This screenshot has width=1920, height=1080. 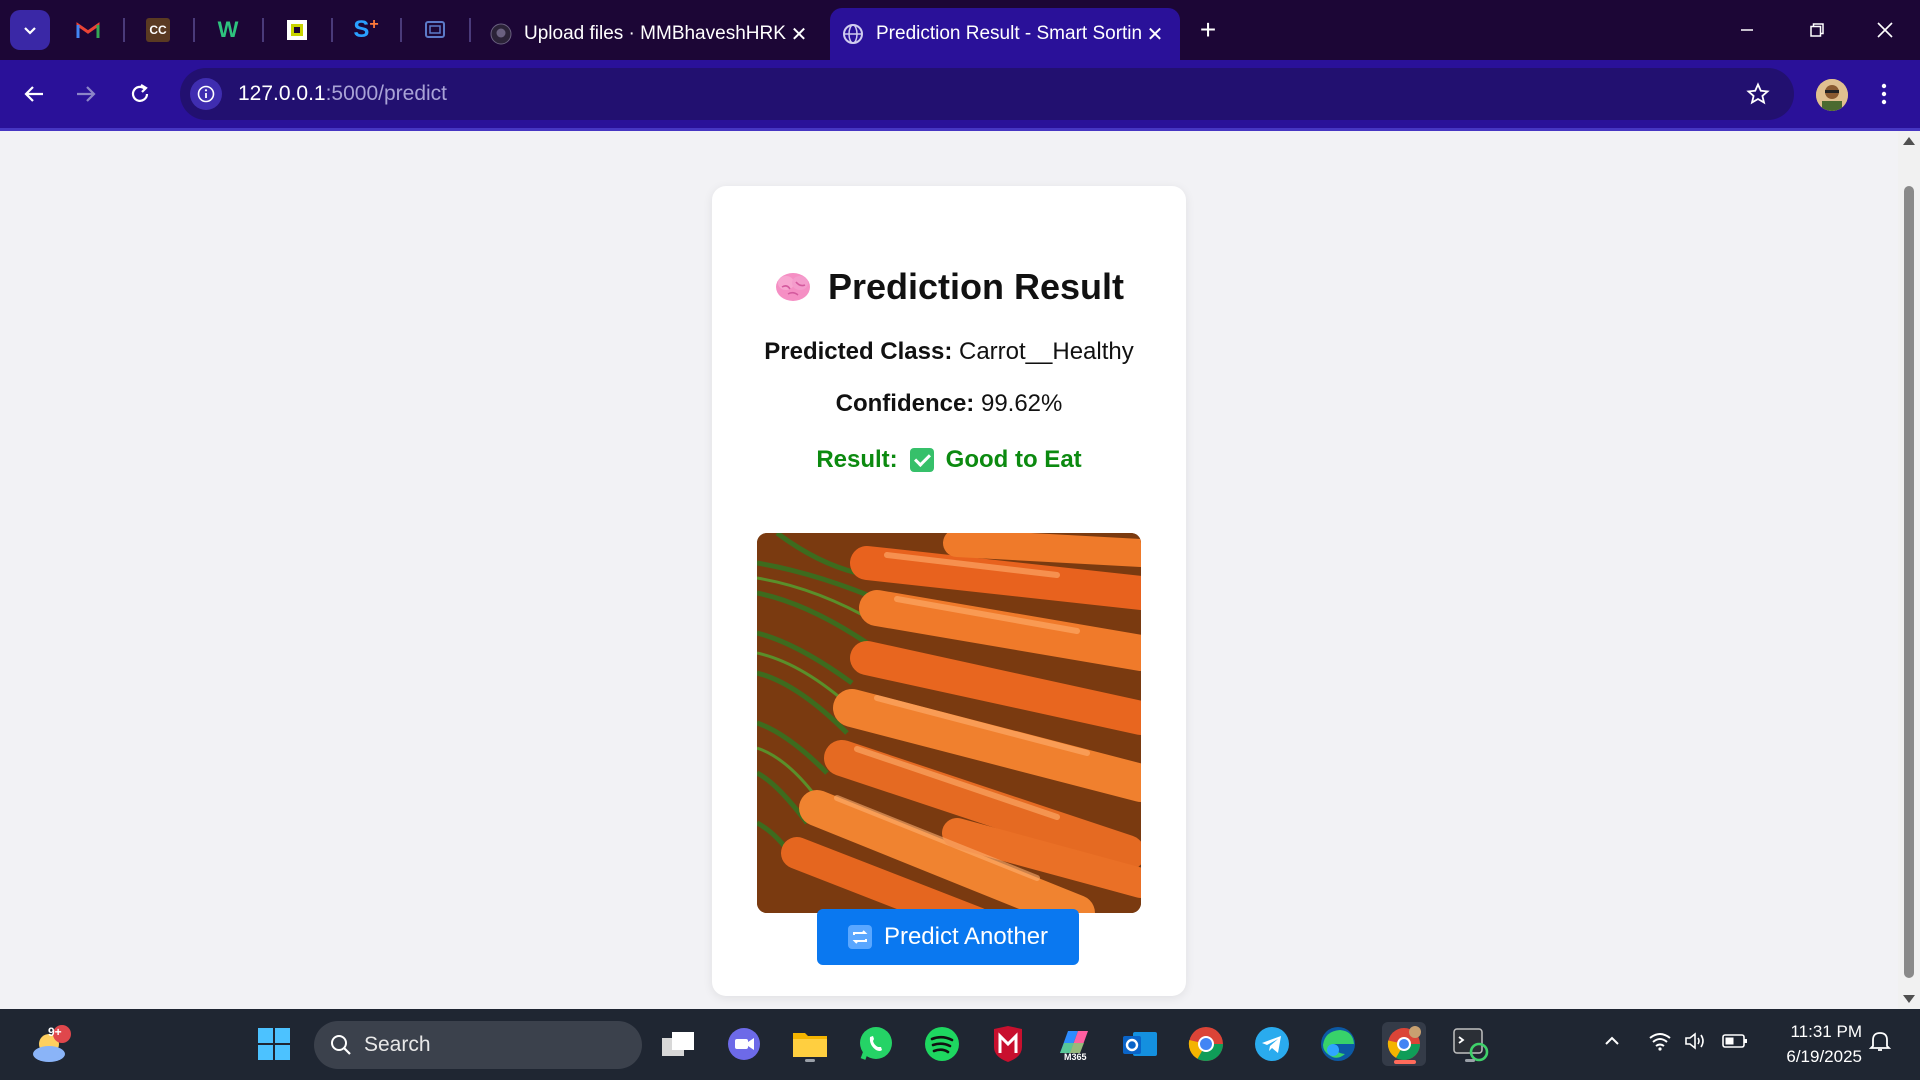 I want to click on reload-icon, so click(x=140, y=93).